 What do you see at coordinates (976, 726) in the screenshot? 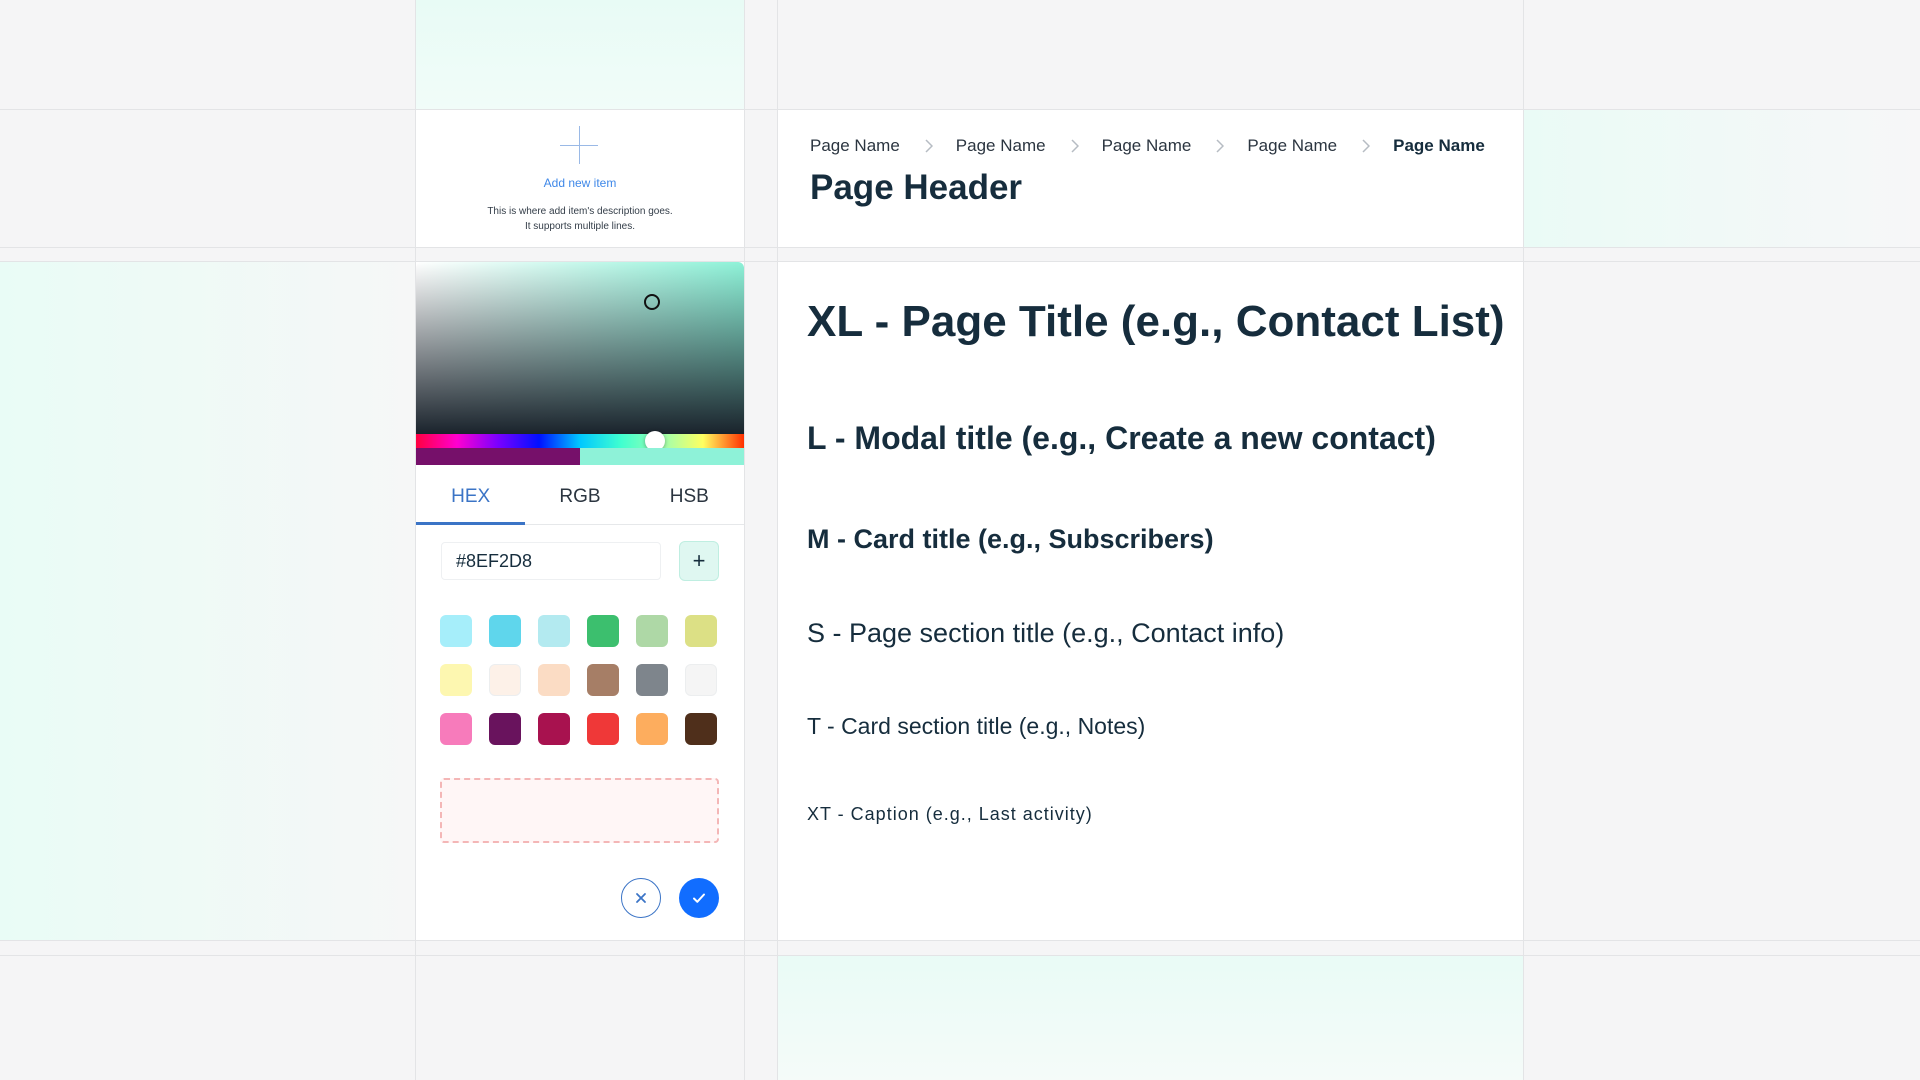
I see `typography-sample-t: T - Card section title (e.g., Notes)` at bounding box center [976, 726].